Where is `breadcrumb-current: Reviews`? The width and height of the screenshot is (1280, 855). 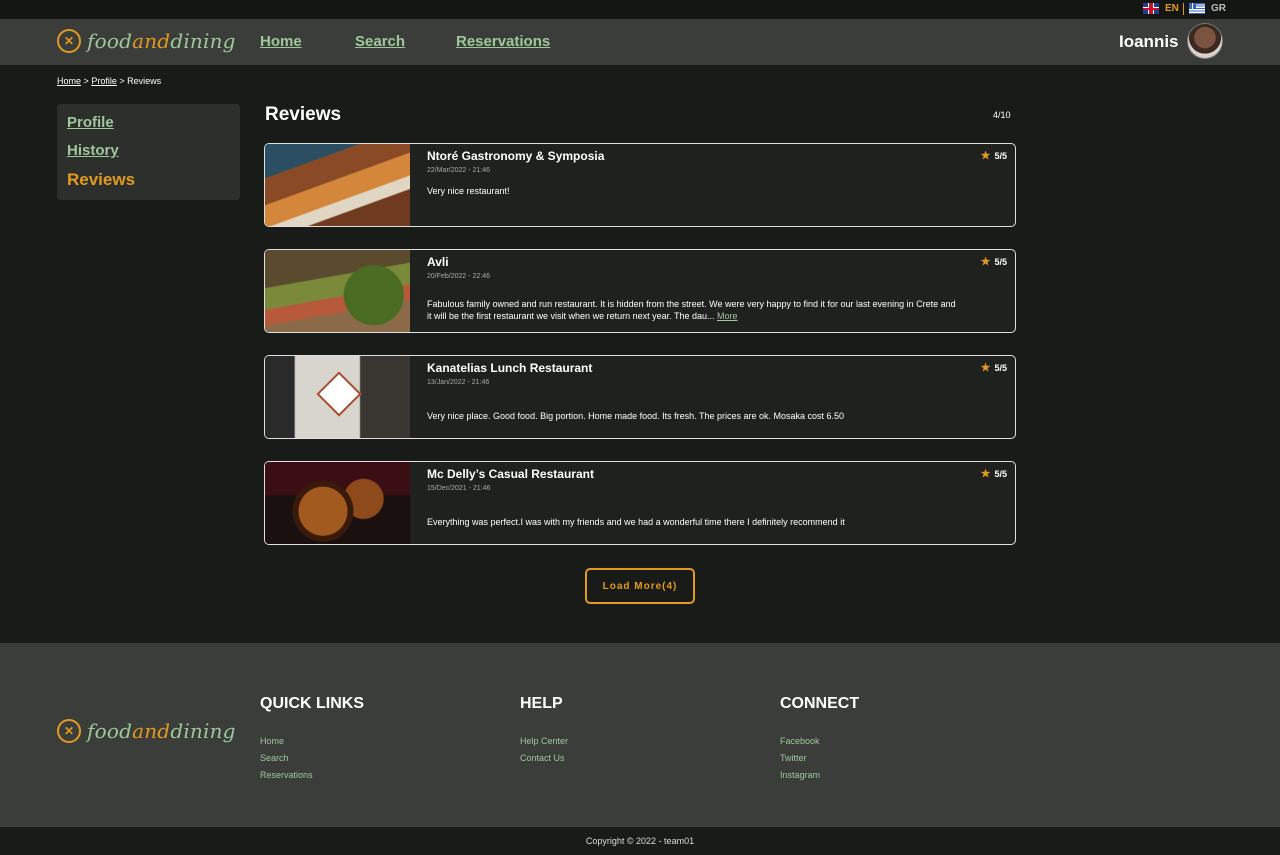
breadcrumb-current: Reviews is located at coordinates (144, 81).